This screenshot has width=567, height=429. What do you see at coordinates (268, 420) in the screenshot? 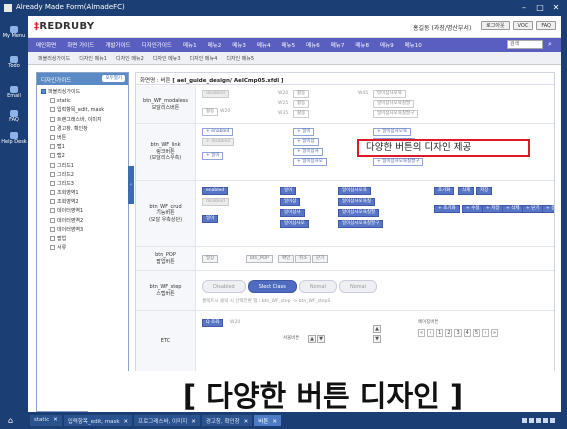
I see `taskbar-tab-active: 버튼 ✕` at bounding box center [268, 420].